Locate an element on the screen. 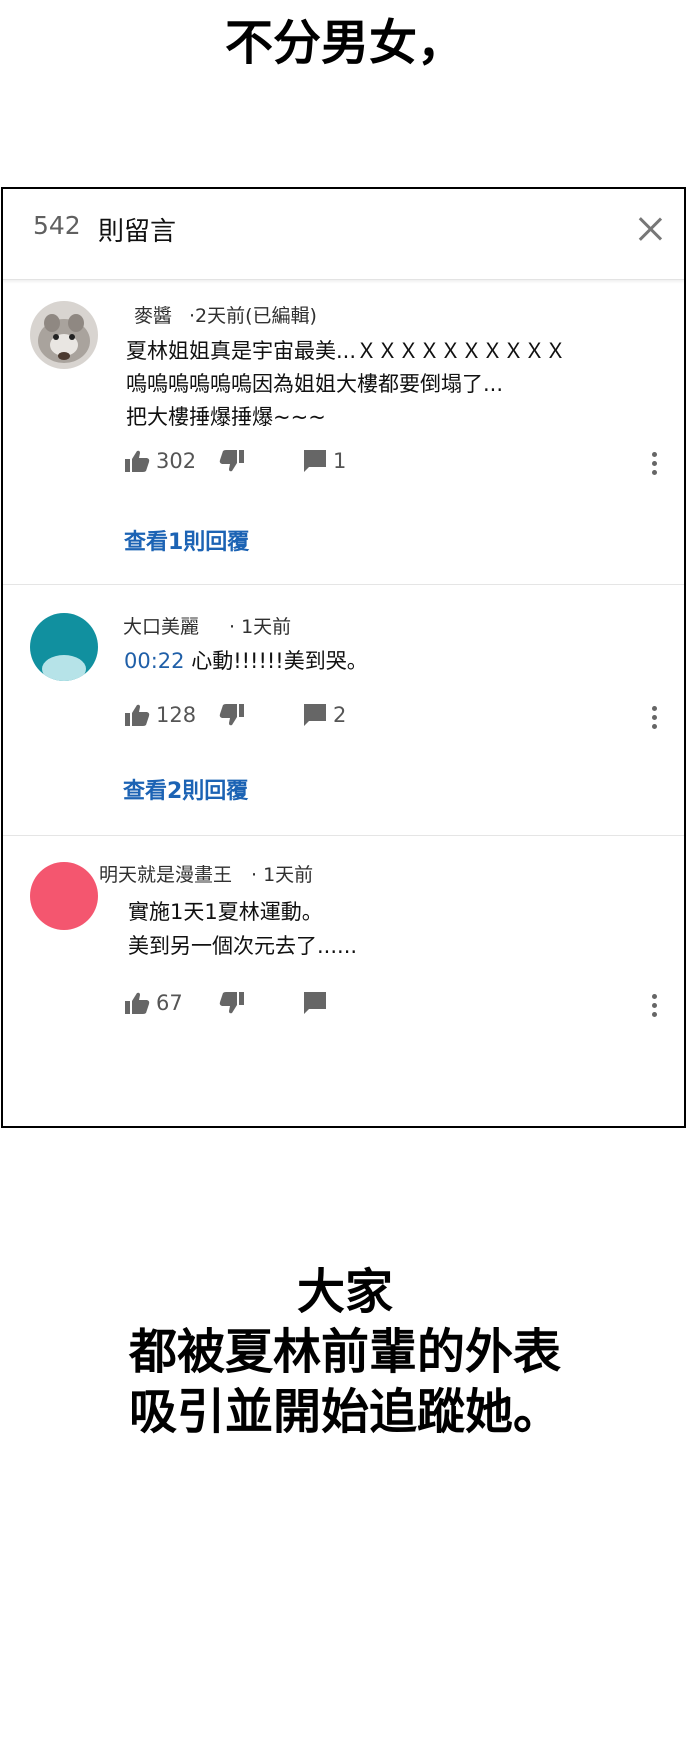 The image size is (690, 1757). reply-count: 1 is located at coordinates (340, 461).